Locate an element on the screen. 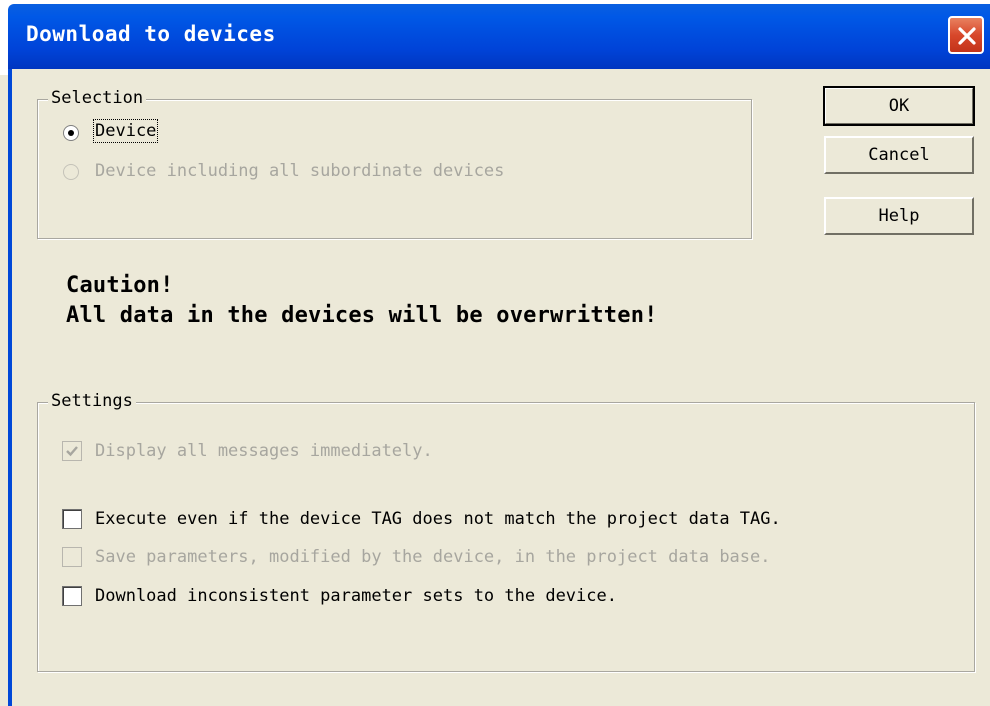 The height and width of the screenshot is (706, 990). checkmark-icon is located at coordinates (72, 451).